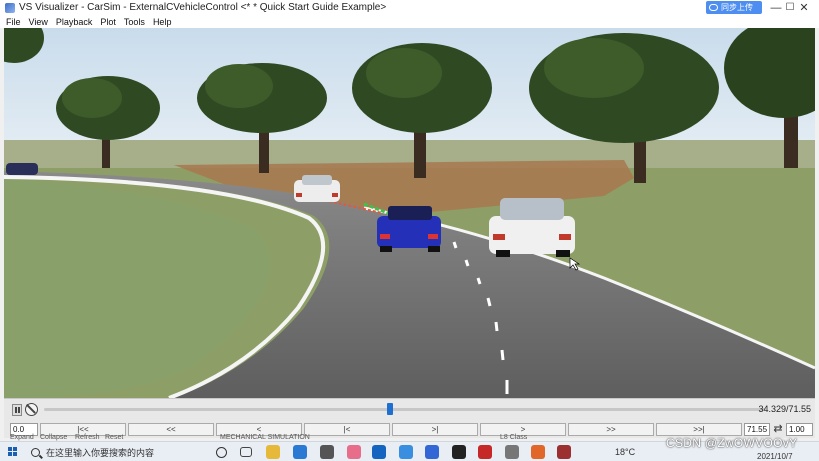 The image size is (819, 461). I want to click on time-readout: 34.329/71.55, so click(784, 409).